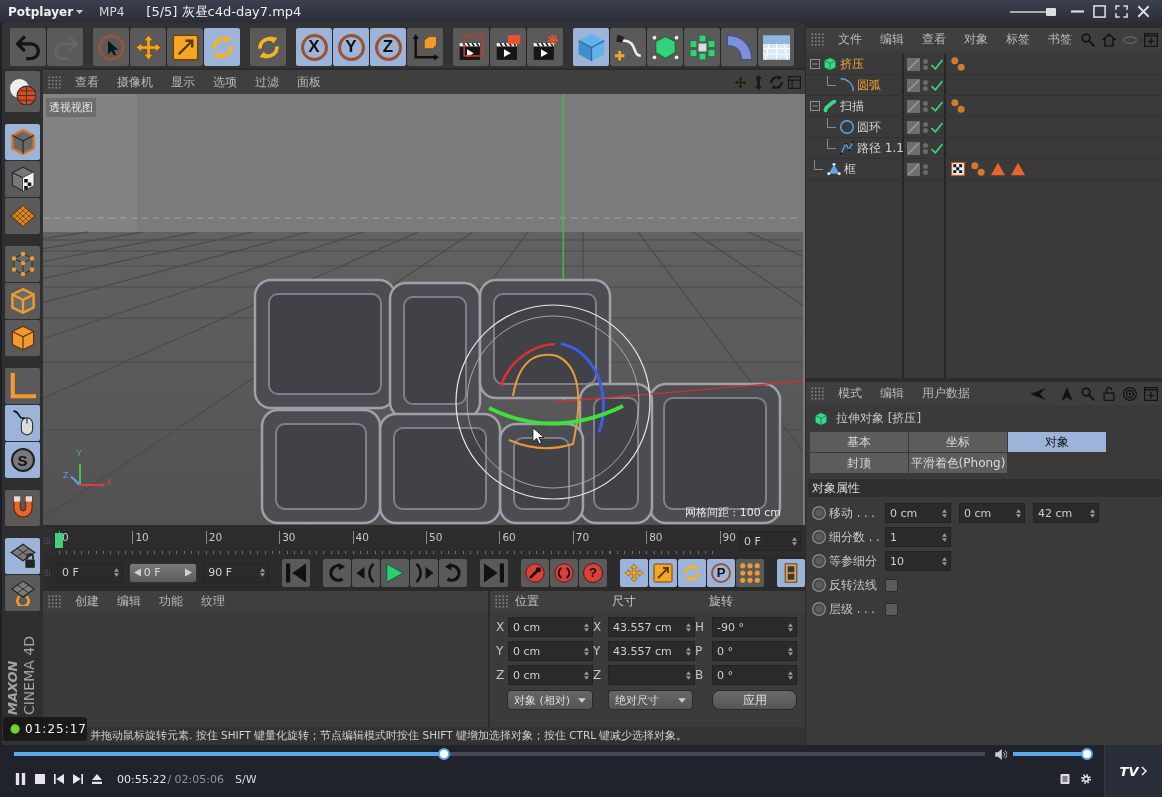  Describe the element at coordinates (148, 47) in the screenshot. I see `move-tool-button` at that location.